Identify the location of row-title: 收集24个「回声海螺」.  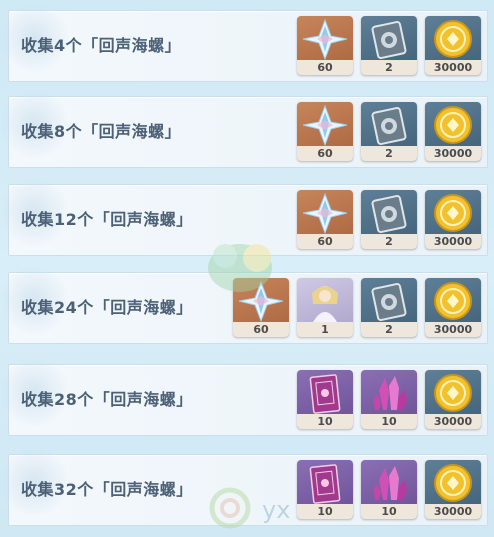
(107, 307).